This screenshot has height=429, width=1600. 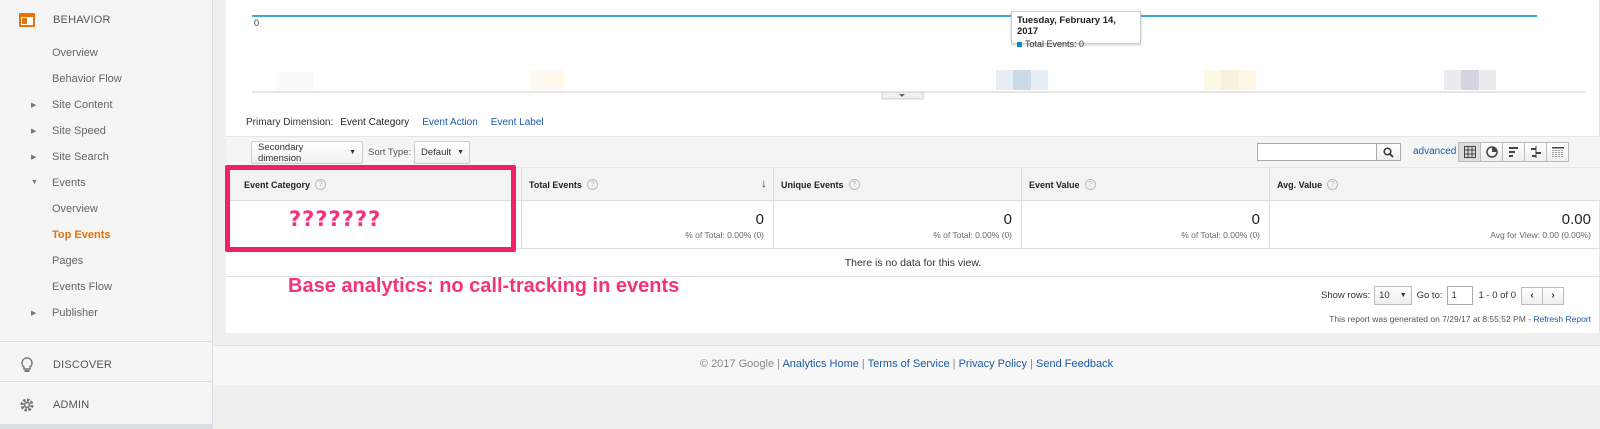 What do you see at coordinates (1146, 184) in the screenshot?
I see `column-header-event-value: Event Value ?` at bounding box center [1146, 184].